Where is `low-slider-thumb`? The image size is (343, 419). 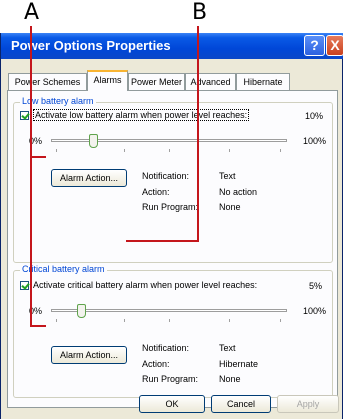 low-slider-thumb is located at coordinates (93, 141).